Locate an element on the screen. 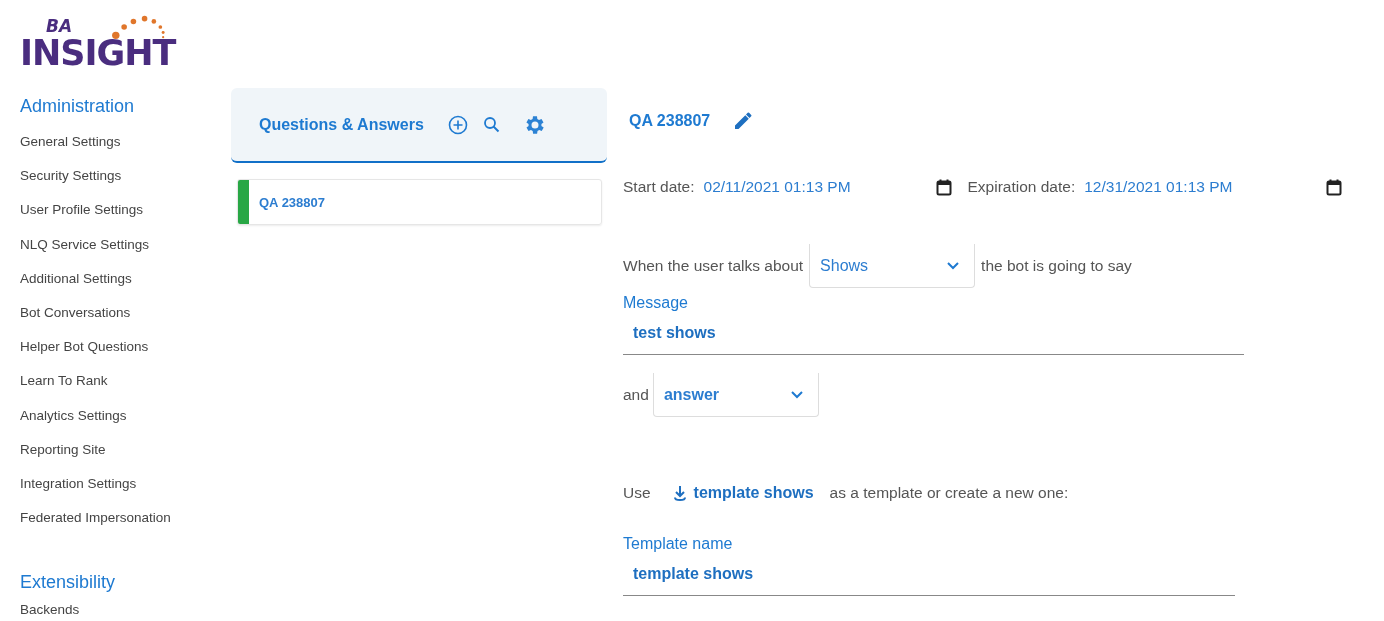  template-link: template shows is located at coordinates (743, 493).